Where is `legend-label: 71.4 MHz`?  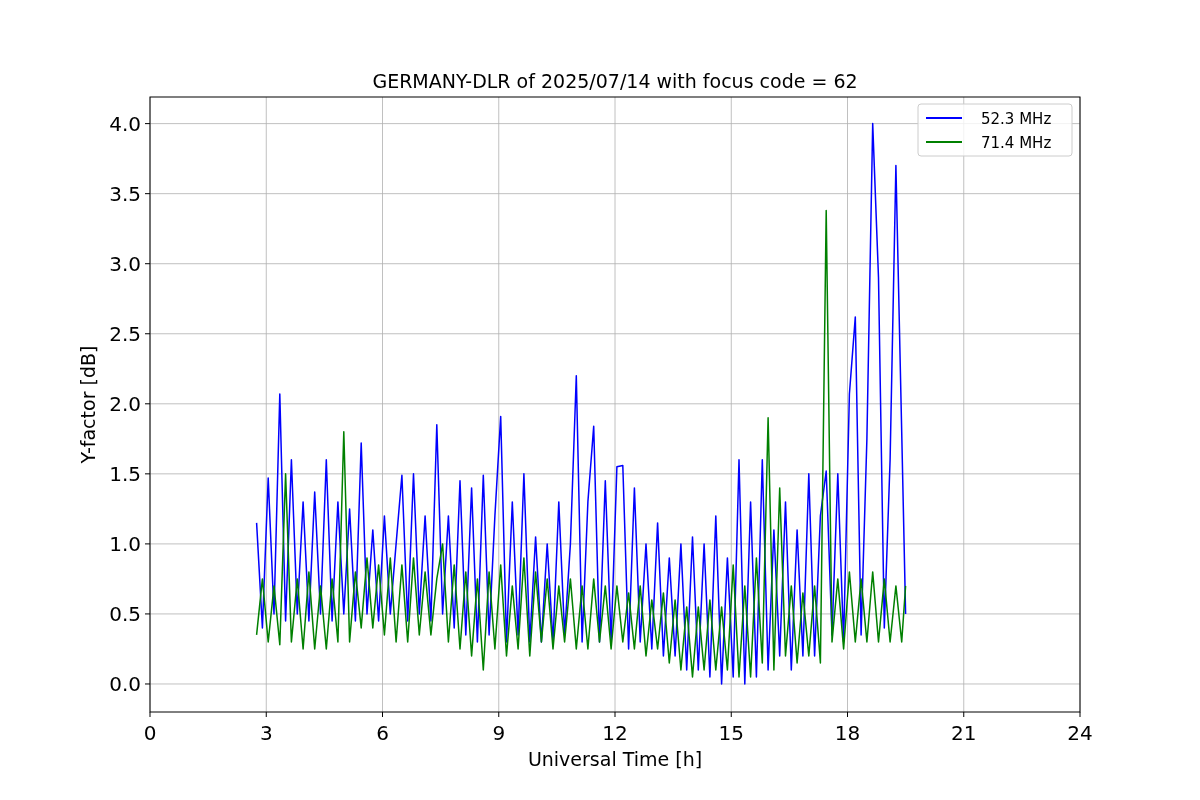
legend-label: 71.4 MHz is located at coordinates (1016, 143).